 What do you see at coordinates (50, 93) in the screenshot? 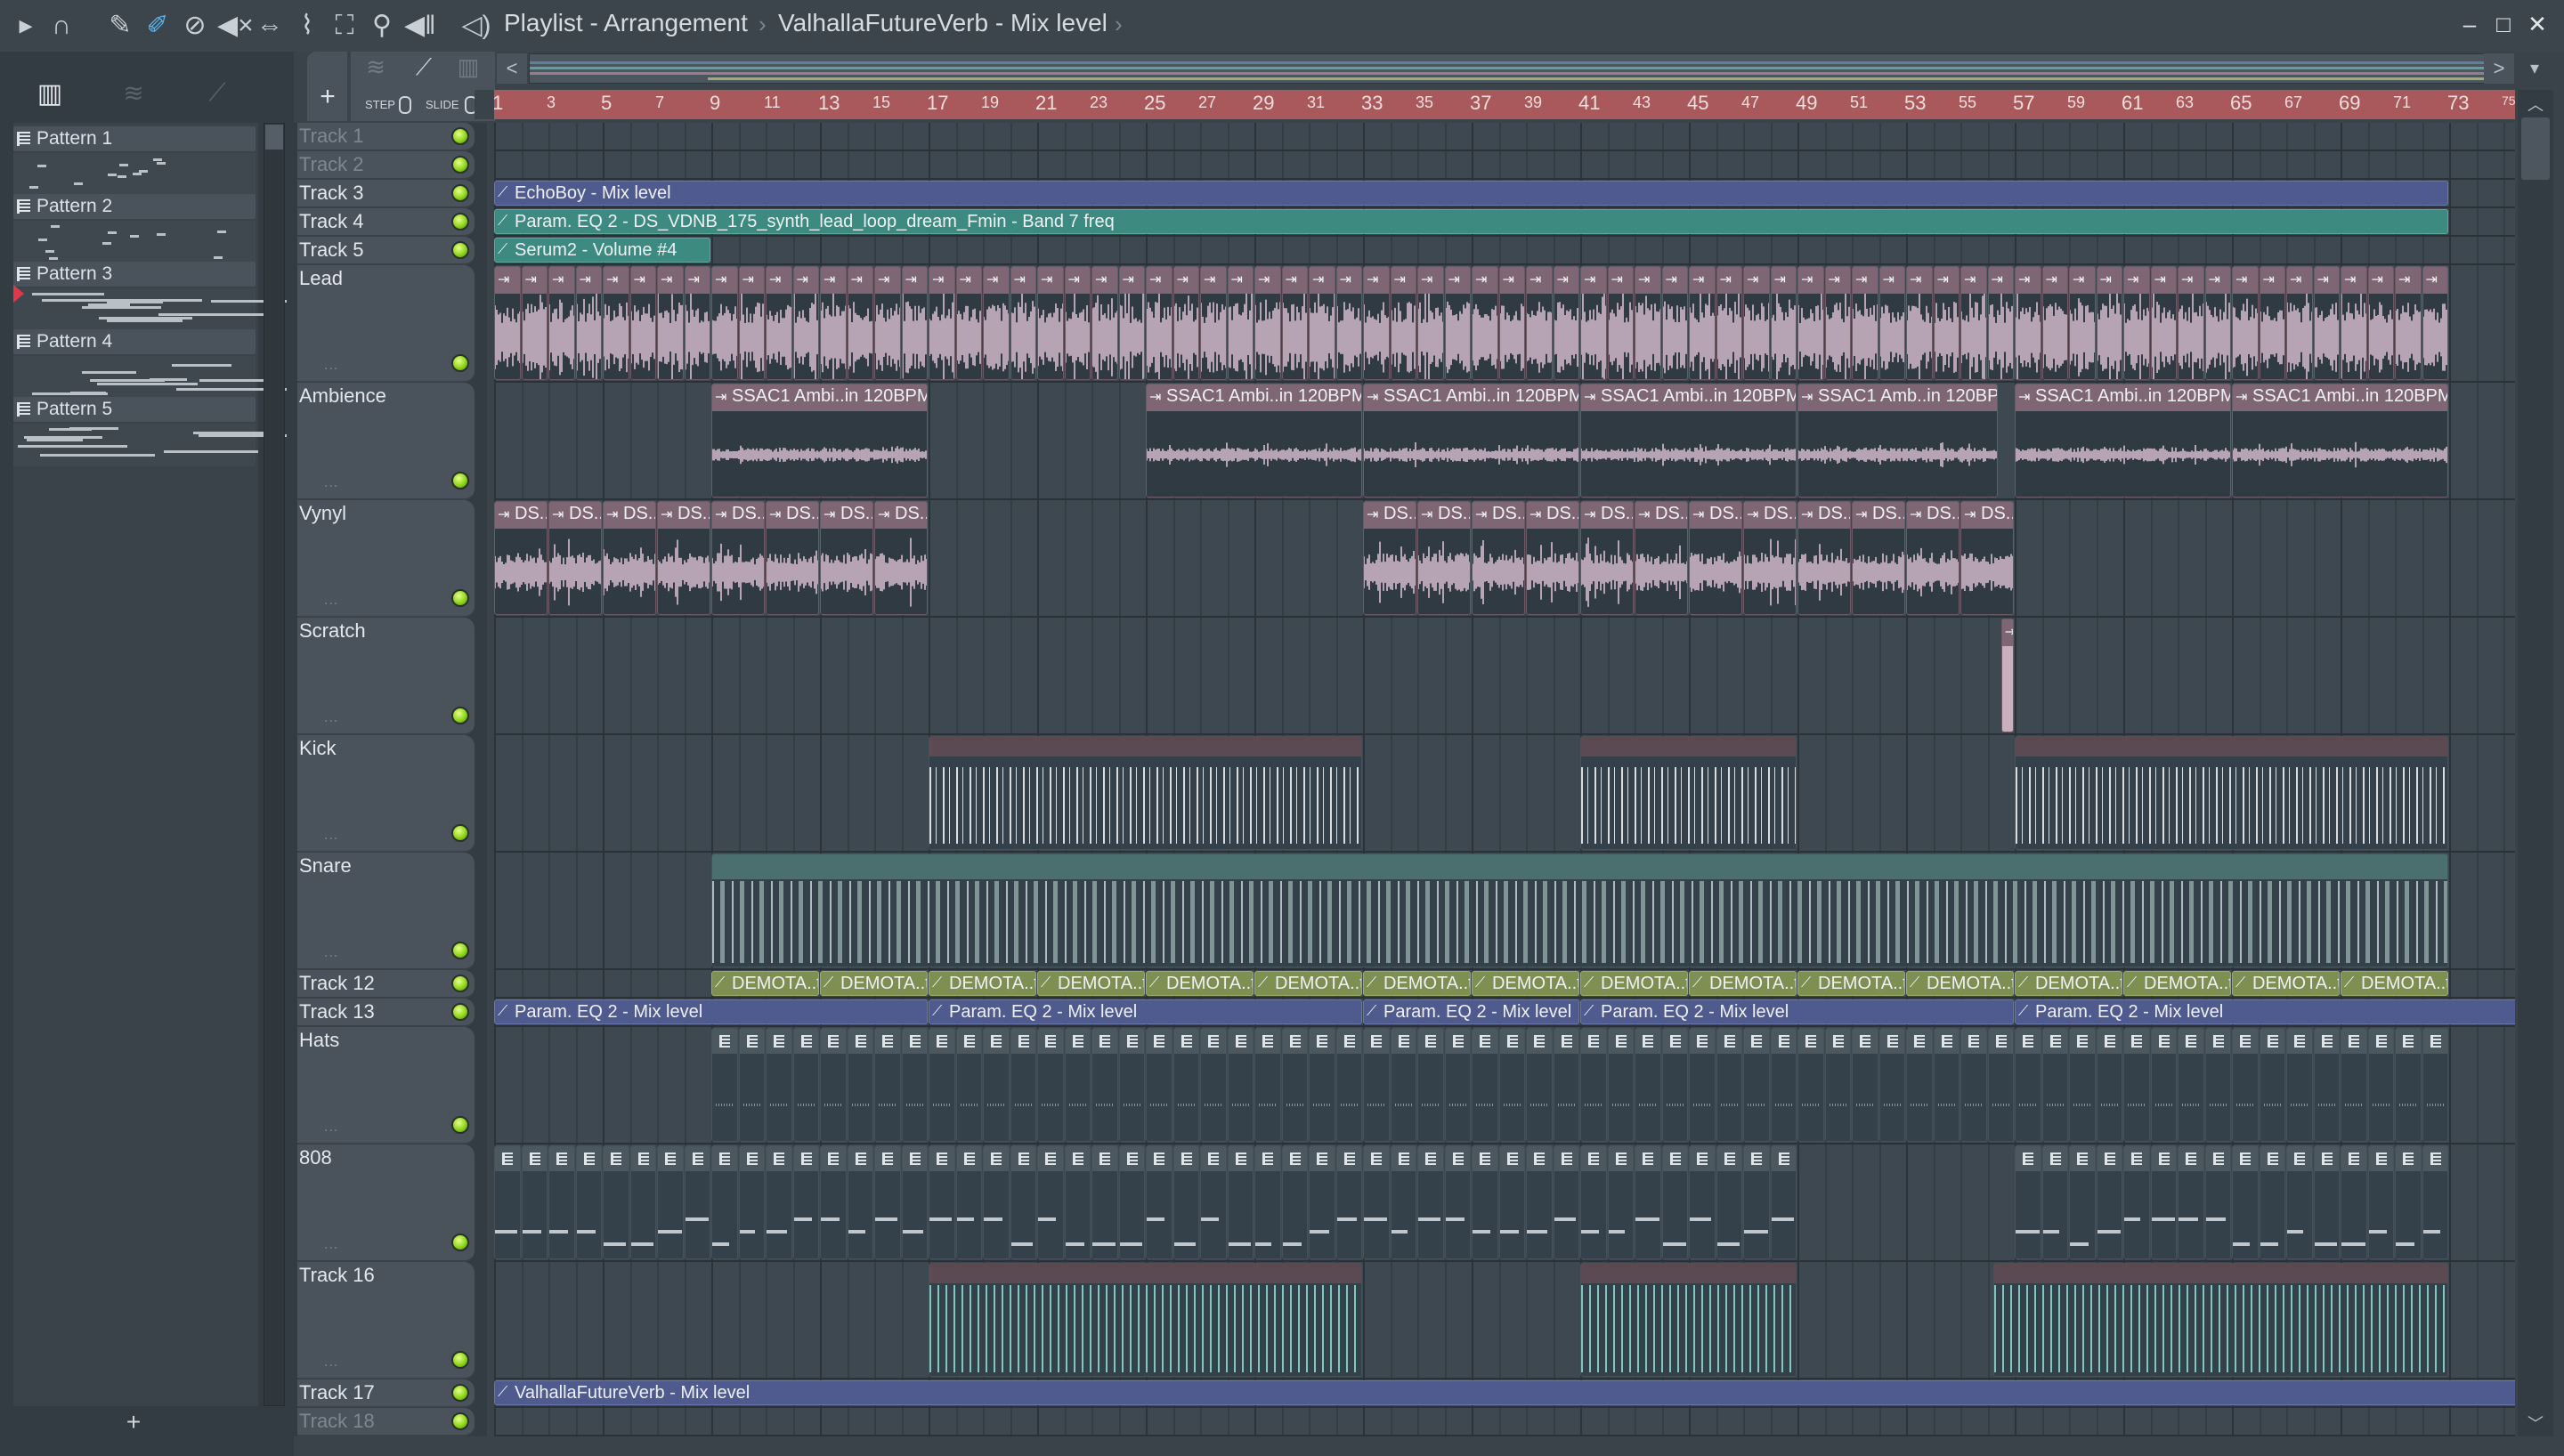
I see `piano-roll-filter-icon: ▥` at bounding box center [50, 93].